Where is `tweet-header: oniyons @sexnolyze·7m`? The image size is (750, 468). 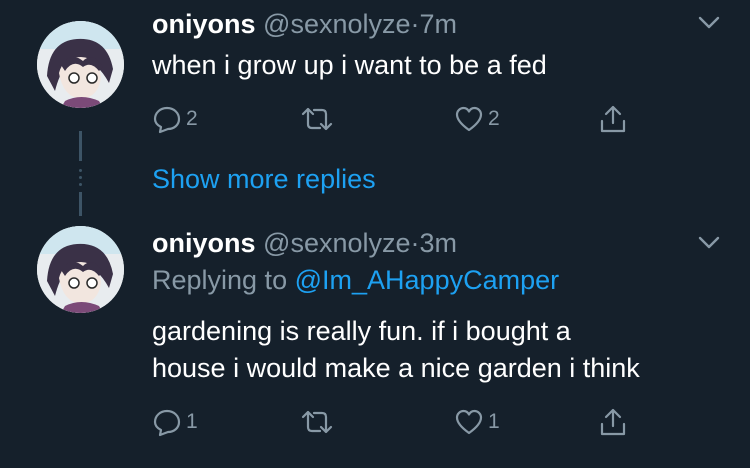
tweet-header: oniyons @sexnolyze·7m is located at coordinates (304, 24).